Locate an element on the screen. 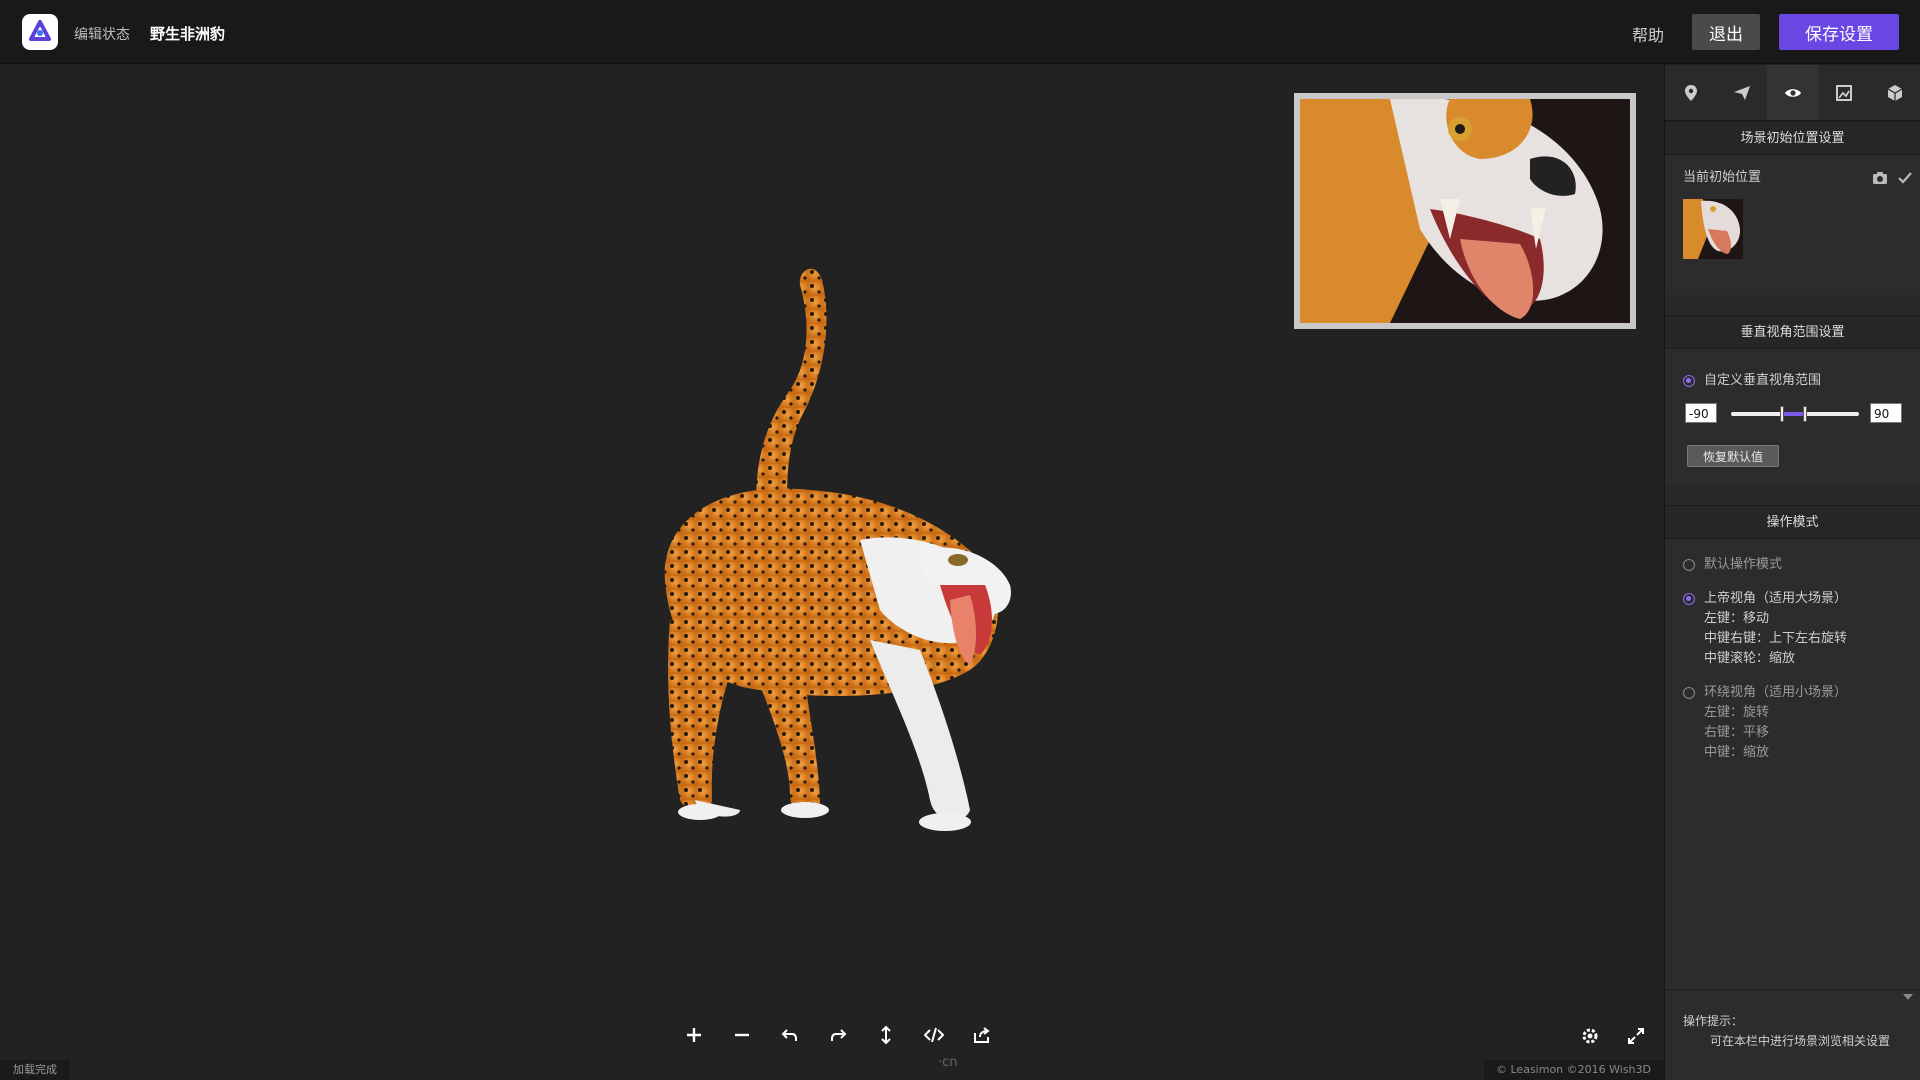 This screenshot has width=1920, height=1080. tab-model is located at coordinates (1894, 92).